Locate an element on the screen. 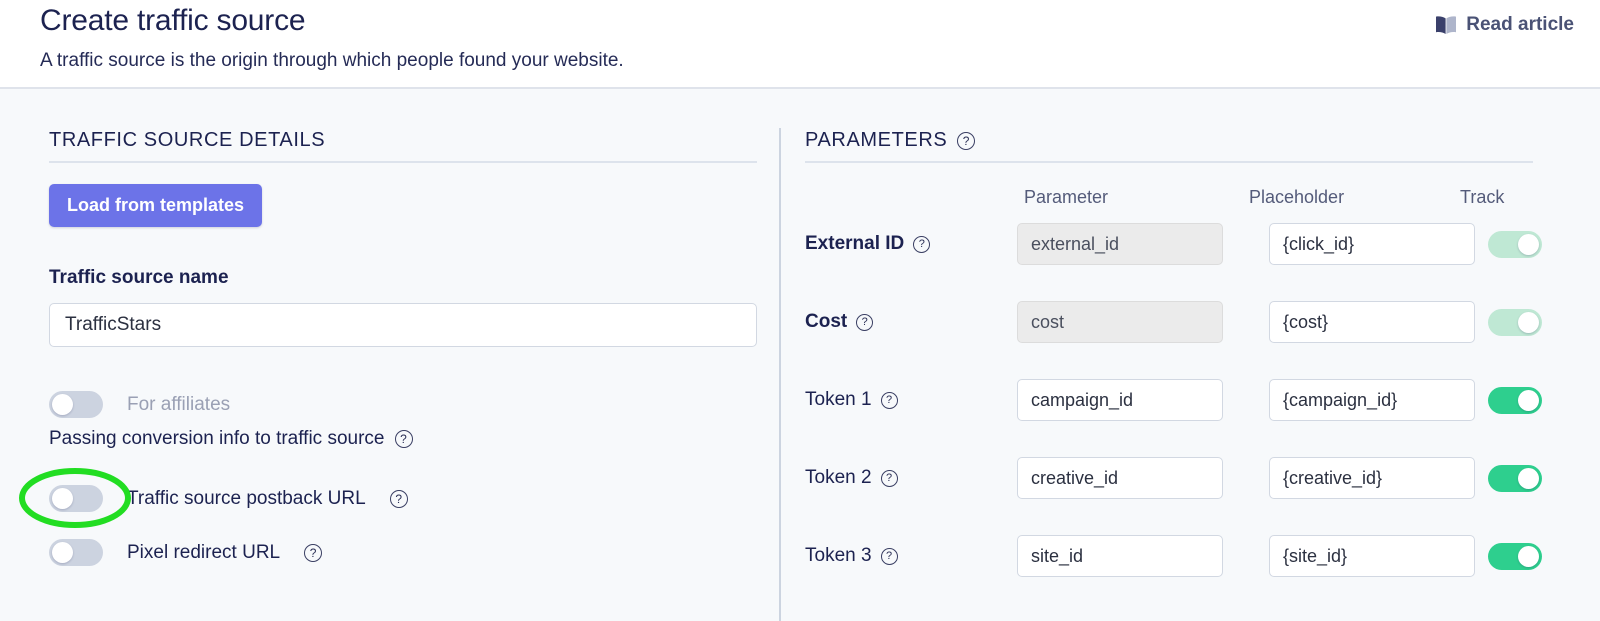  column-header-placeholder: Placeholder is located at coordinates (1297, 197).